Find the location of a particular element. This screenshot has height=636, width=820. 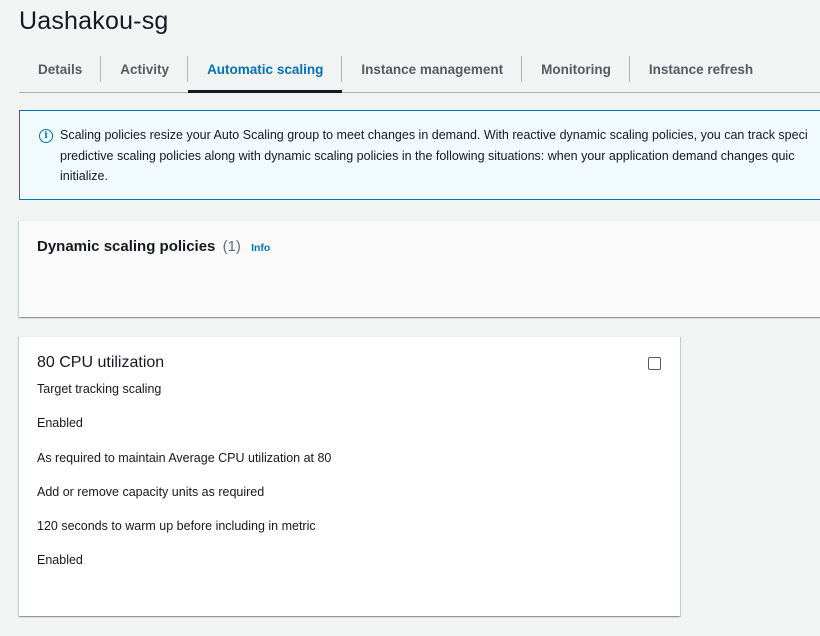

panel-title: Dynamic scaling policies (1) Info is located at coordinates (153, 246).